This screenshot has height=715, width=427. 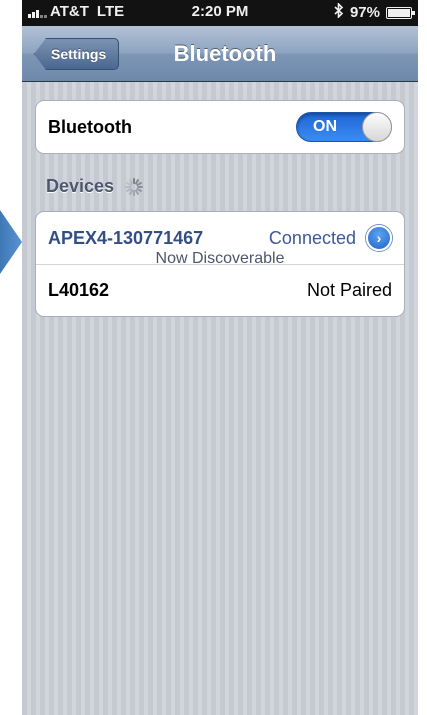 I want to click on page-title: Bluetooth, so click(x=225, y=53).